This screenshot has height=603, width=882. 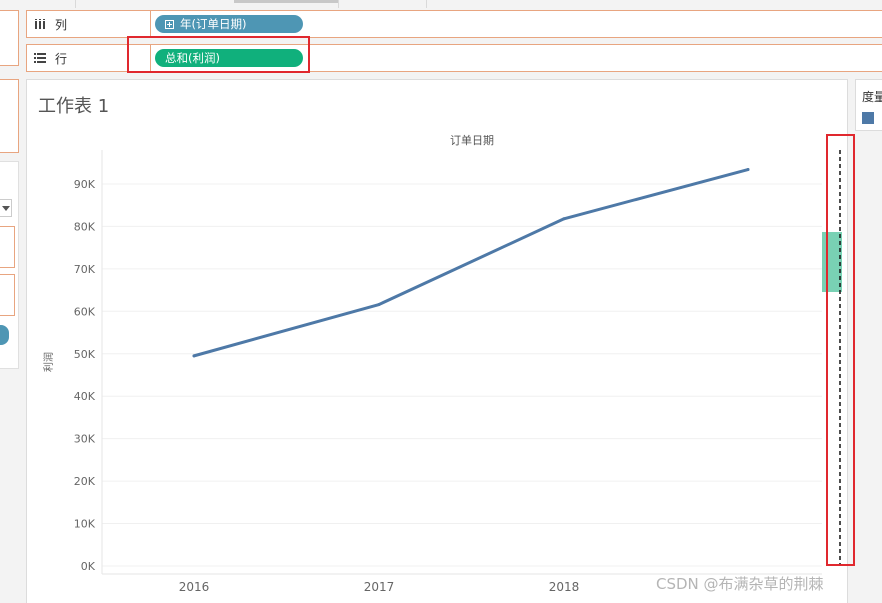 I want to click on x-tick-2016: 2016, so click(x=194, y=587).